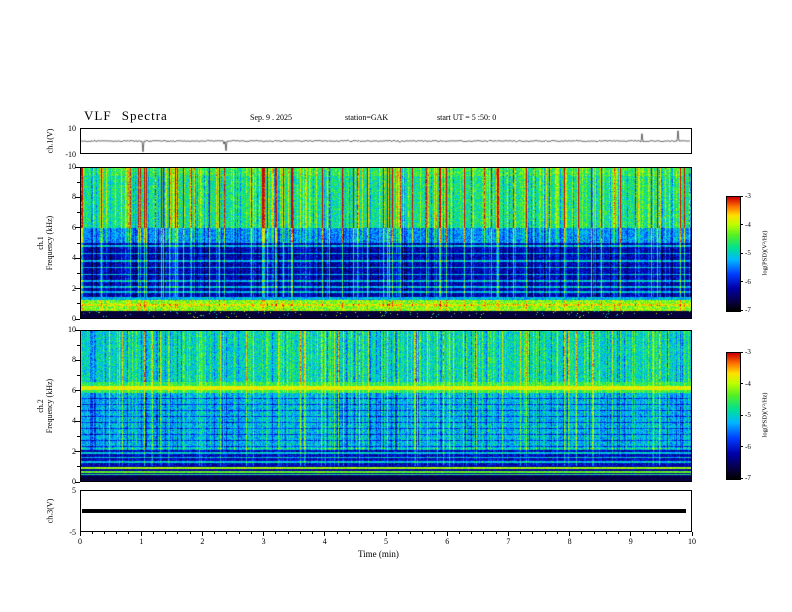 The image size is (792, 612). I want to click on colorbar-ch2, so click(733, 416).